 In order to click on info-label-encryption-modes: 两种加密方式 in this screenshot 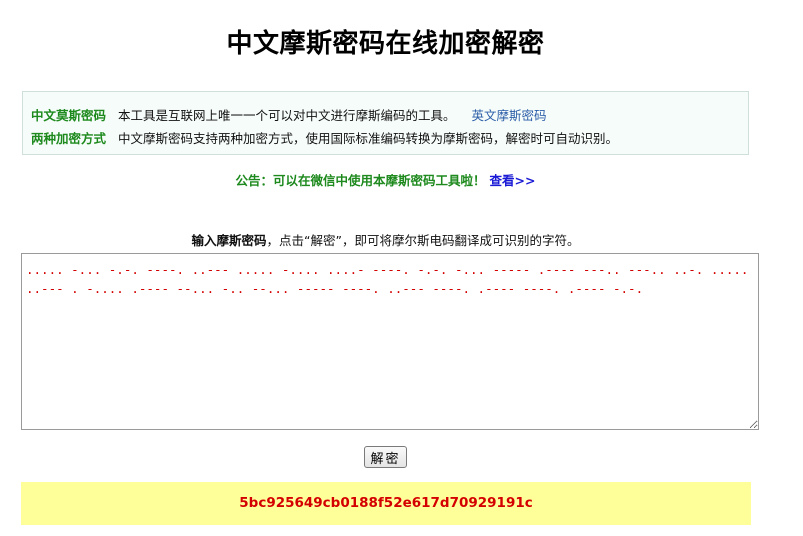, I will do `click(69, 138)`.